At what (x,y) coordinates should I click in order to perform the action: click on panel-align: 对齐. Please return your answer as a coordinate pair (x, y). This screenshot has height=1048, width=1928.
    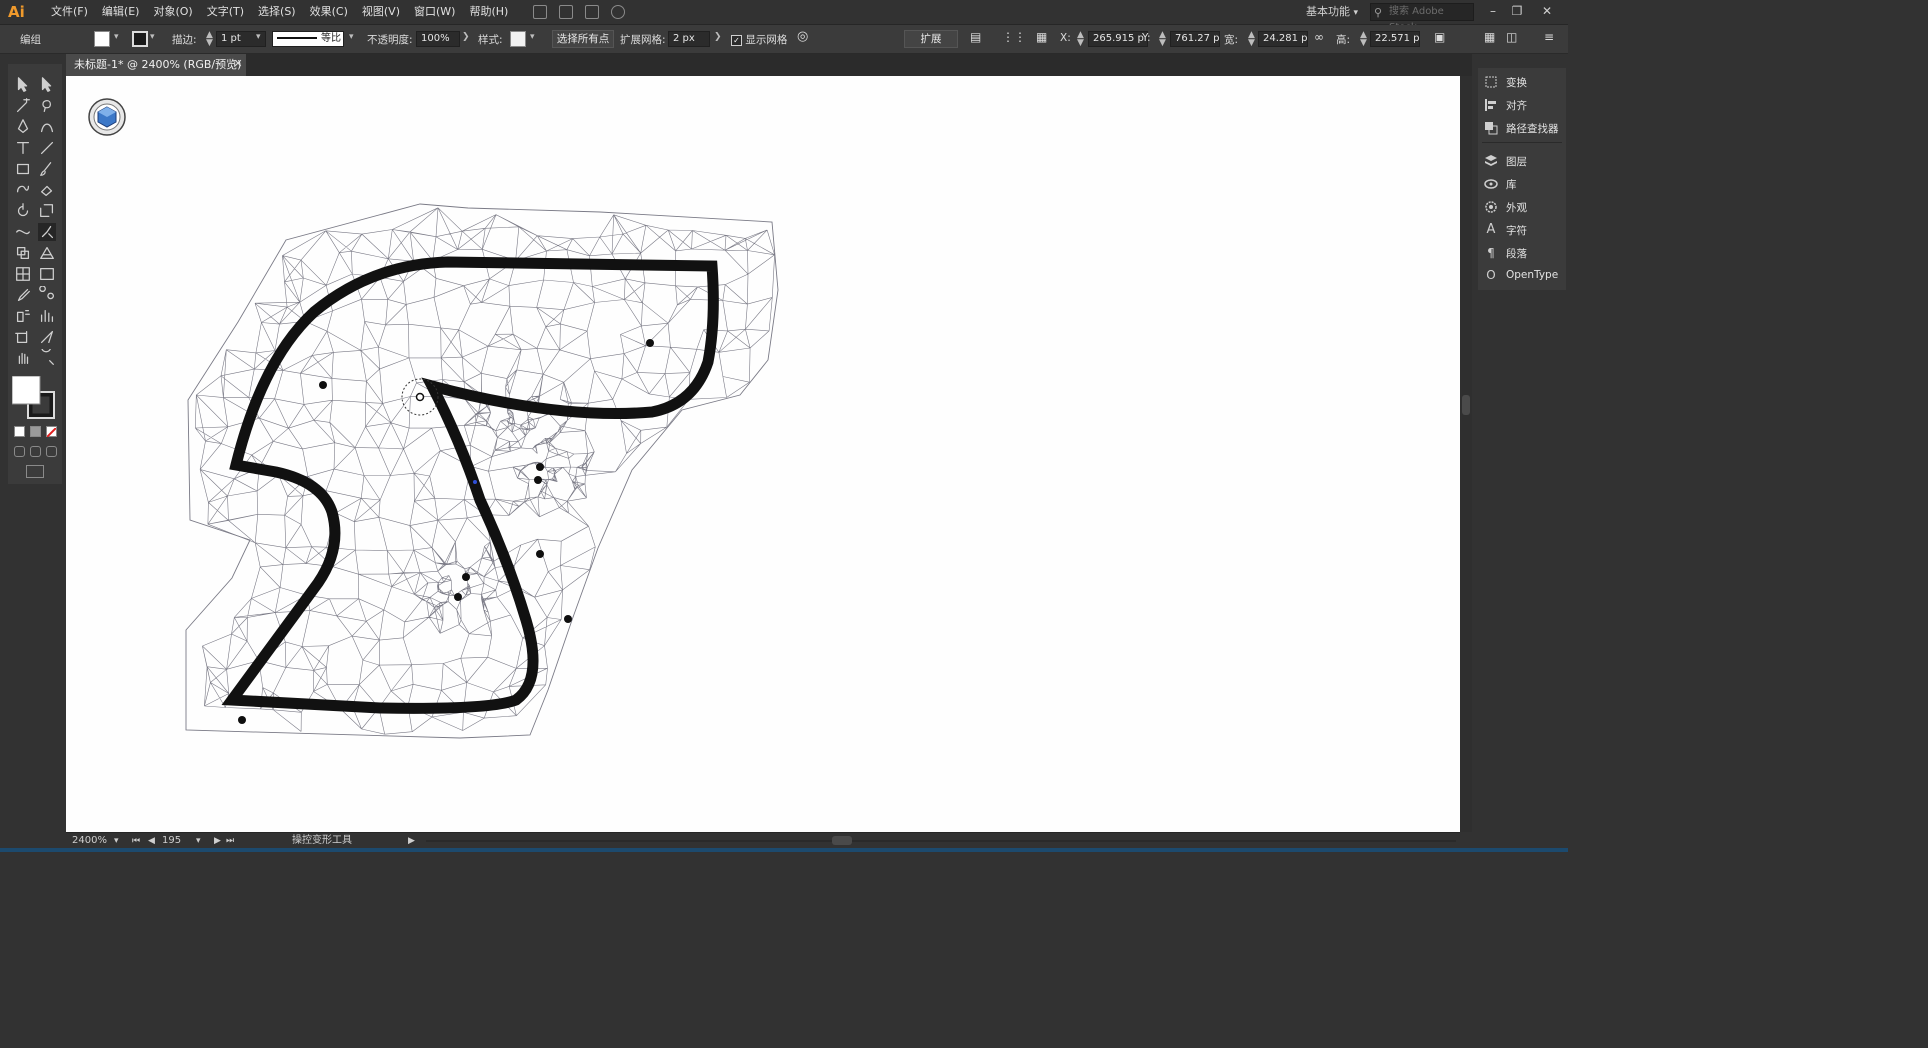
    Looking at the image, I should click on (1525, 105).